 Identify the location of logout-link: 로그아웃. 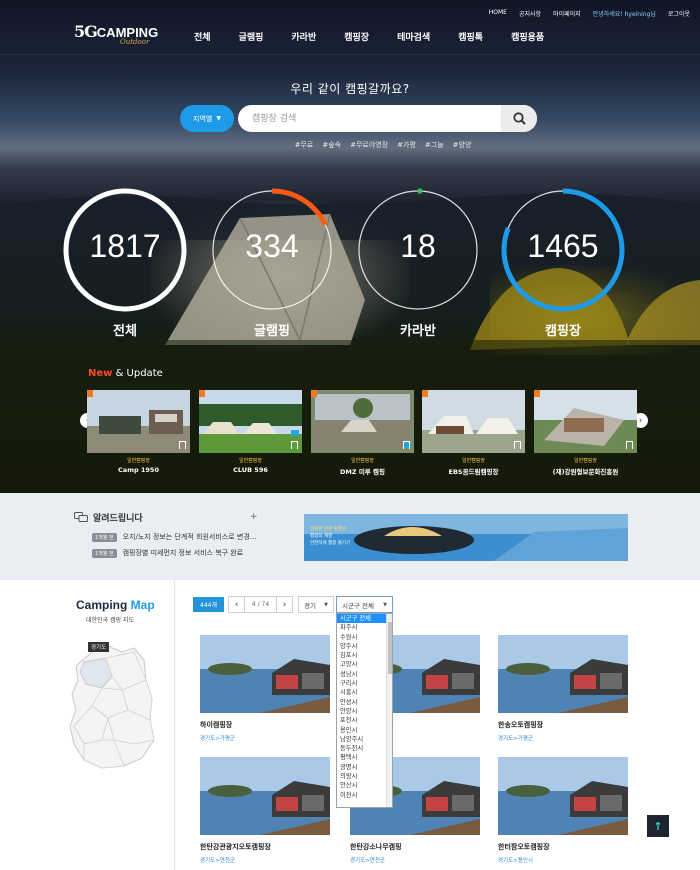
(679, 13).